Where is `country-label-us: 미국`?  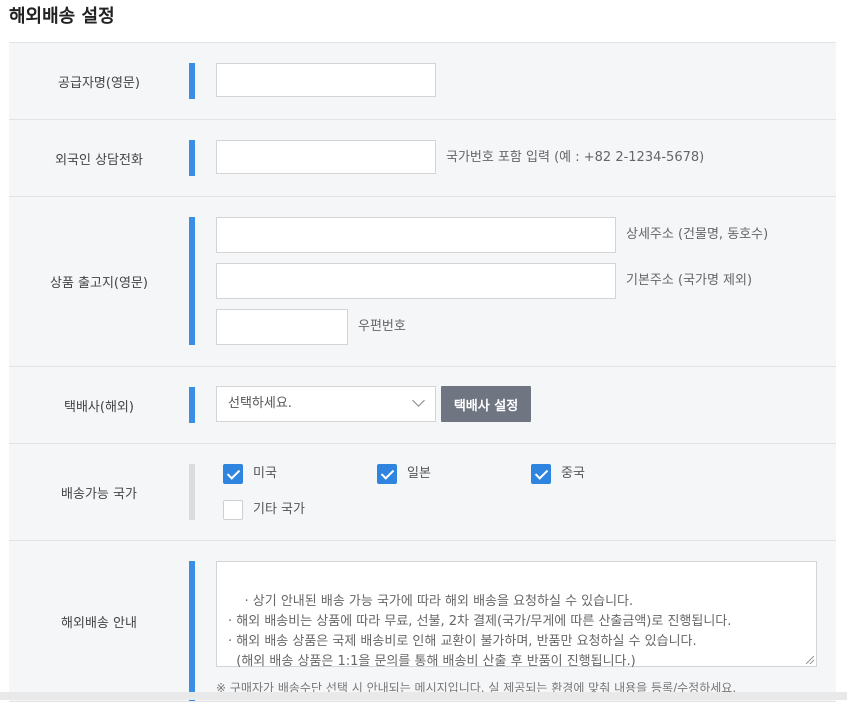
country-label-us: 미국 is located at coordinates (265, 473).